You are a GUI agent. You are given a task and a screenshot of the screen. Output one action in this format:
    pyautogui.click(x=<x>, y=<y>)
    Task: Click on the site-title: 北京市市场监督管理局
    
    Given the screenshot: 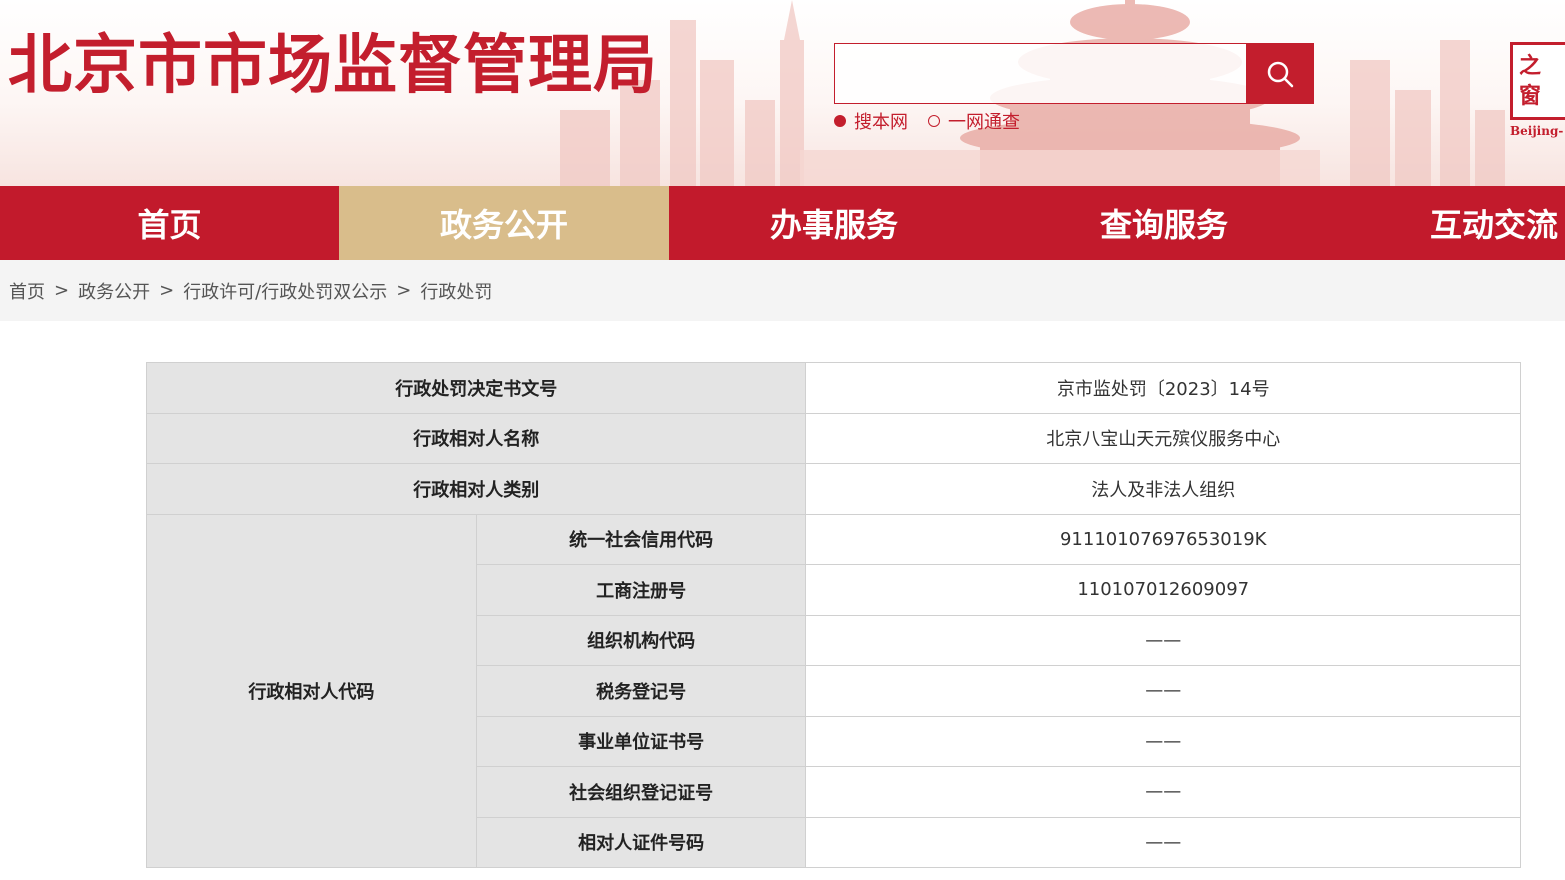 What is the action you would take?
    pyautogui.click(x=333, y=66)
    